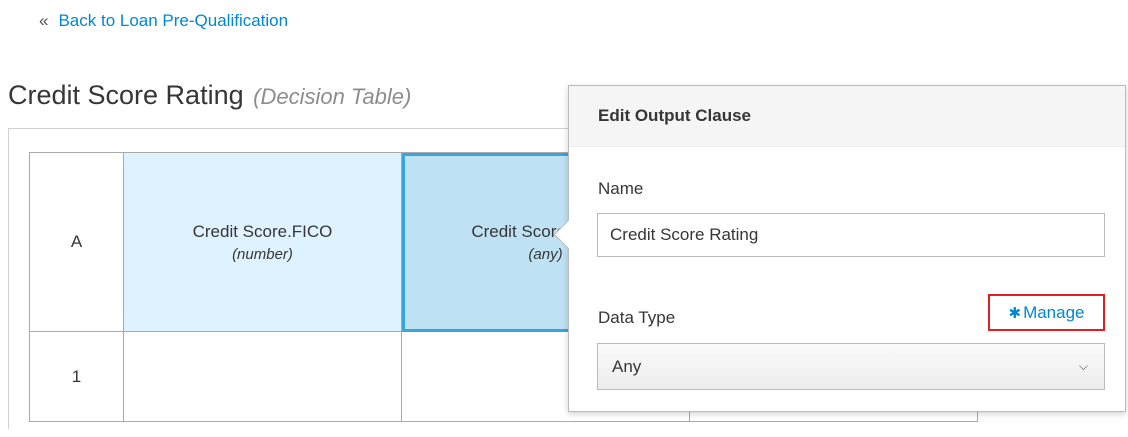 The image size is (1128, 437). I want to click on back-link: « Back to Loan Pre-Qualification, so click(163, 21).